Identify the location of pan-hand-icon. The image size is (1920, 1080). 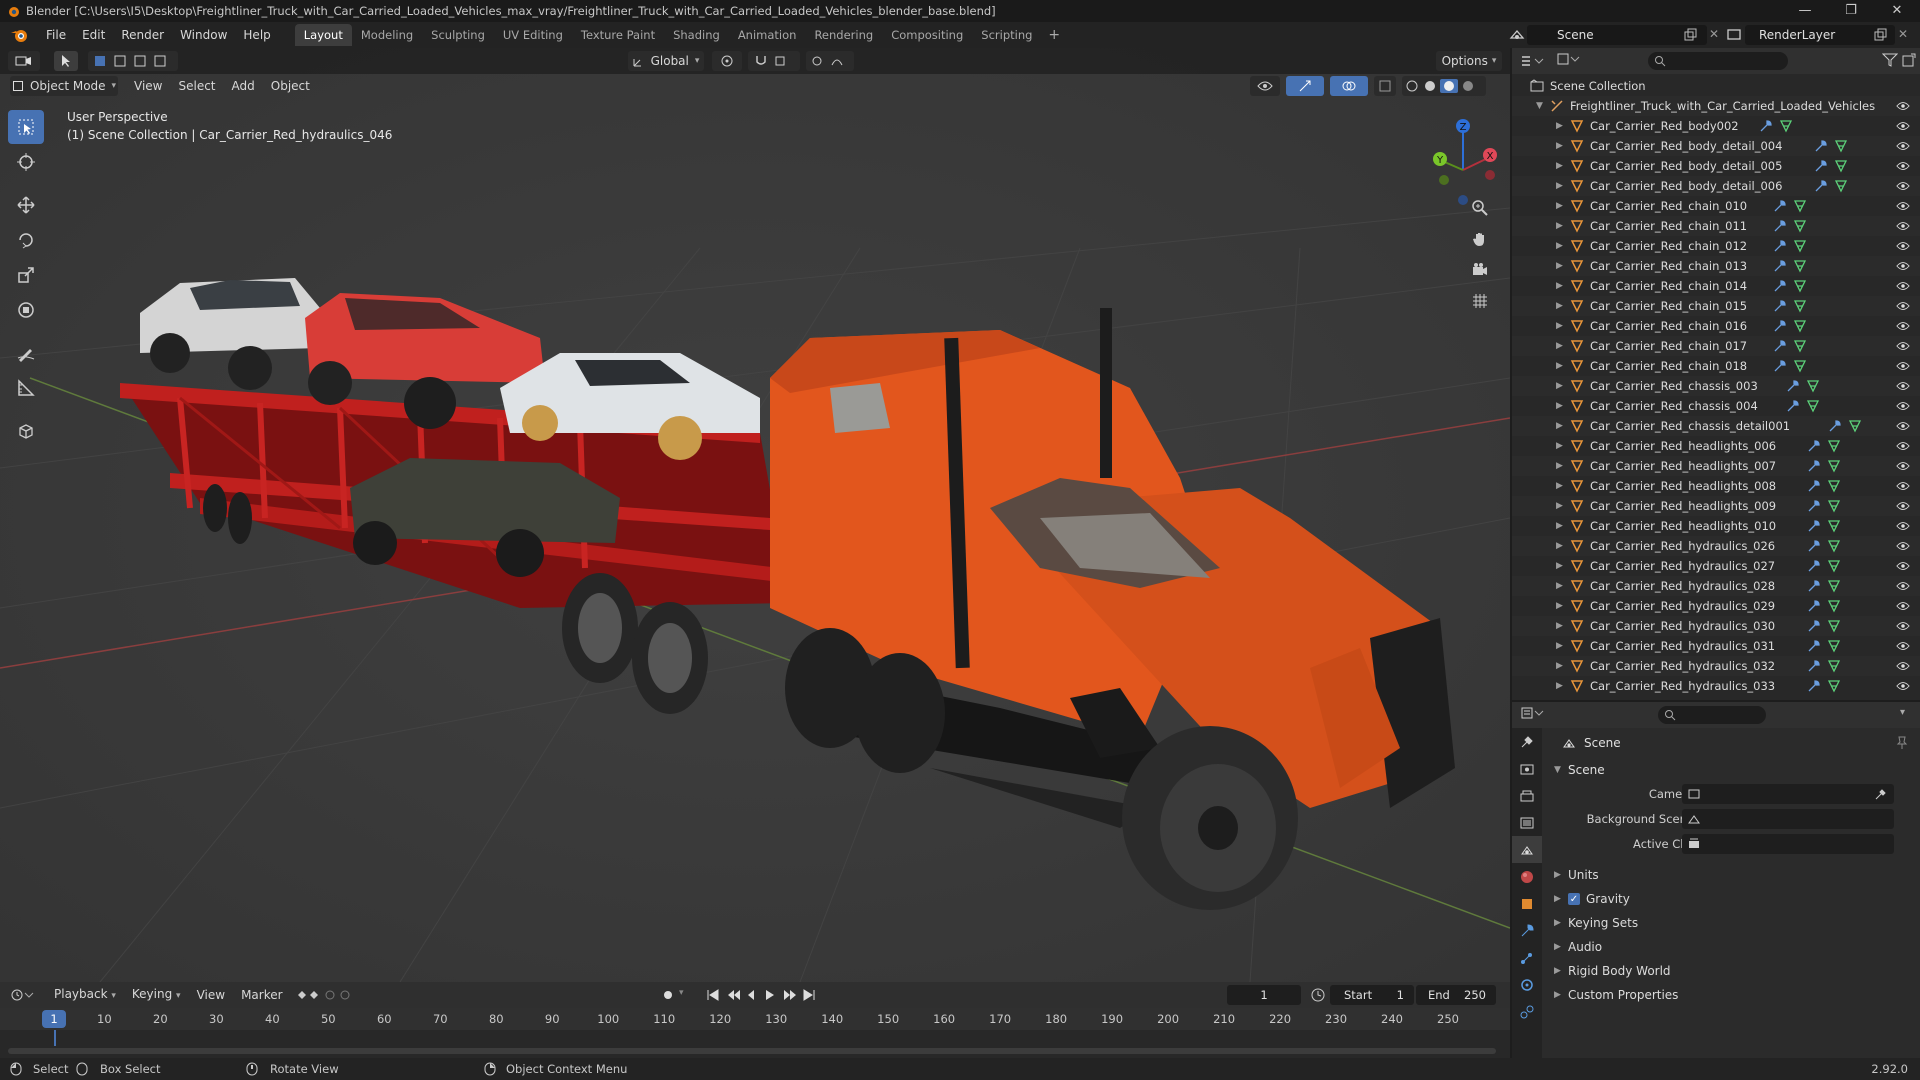
(1480, 239).